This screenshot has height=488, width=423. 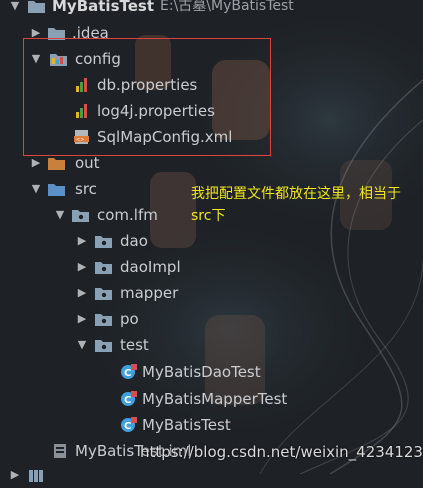 I want to click on tree-item-label: com.lfm, so click(x=127, y=215).